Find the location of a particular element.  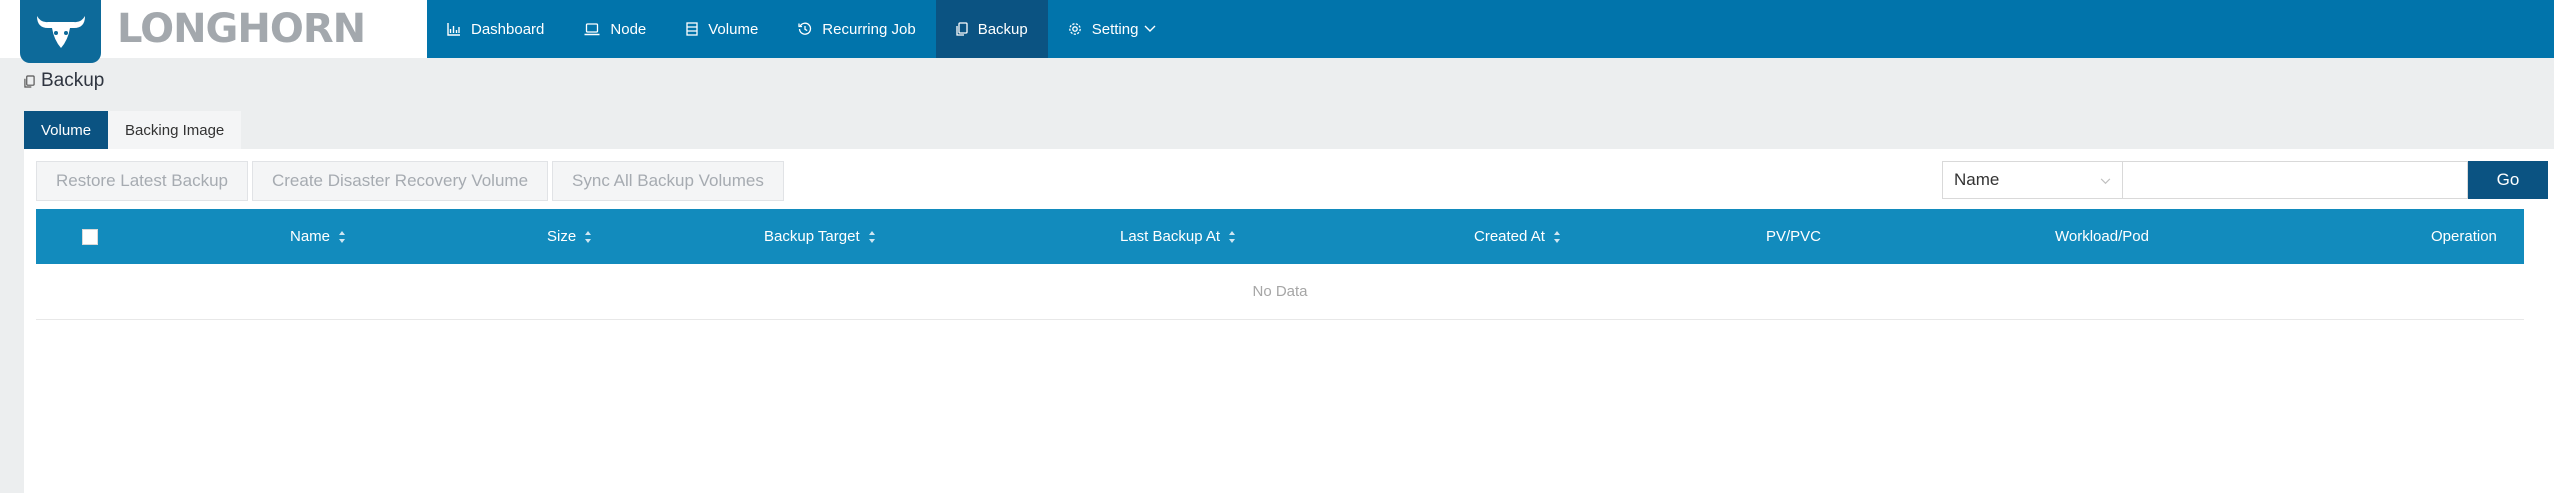

column-header-name: Name is located at coordinates (318, 236).